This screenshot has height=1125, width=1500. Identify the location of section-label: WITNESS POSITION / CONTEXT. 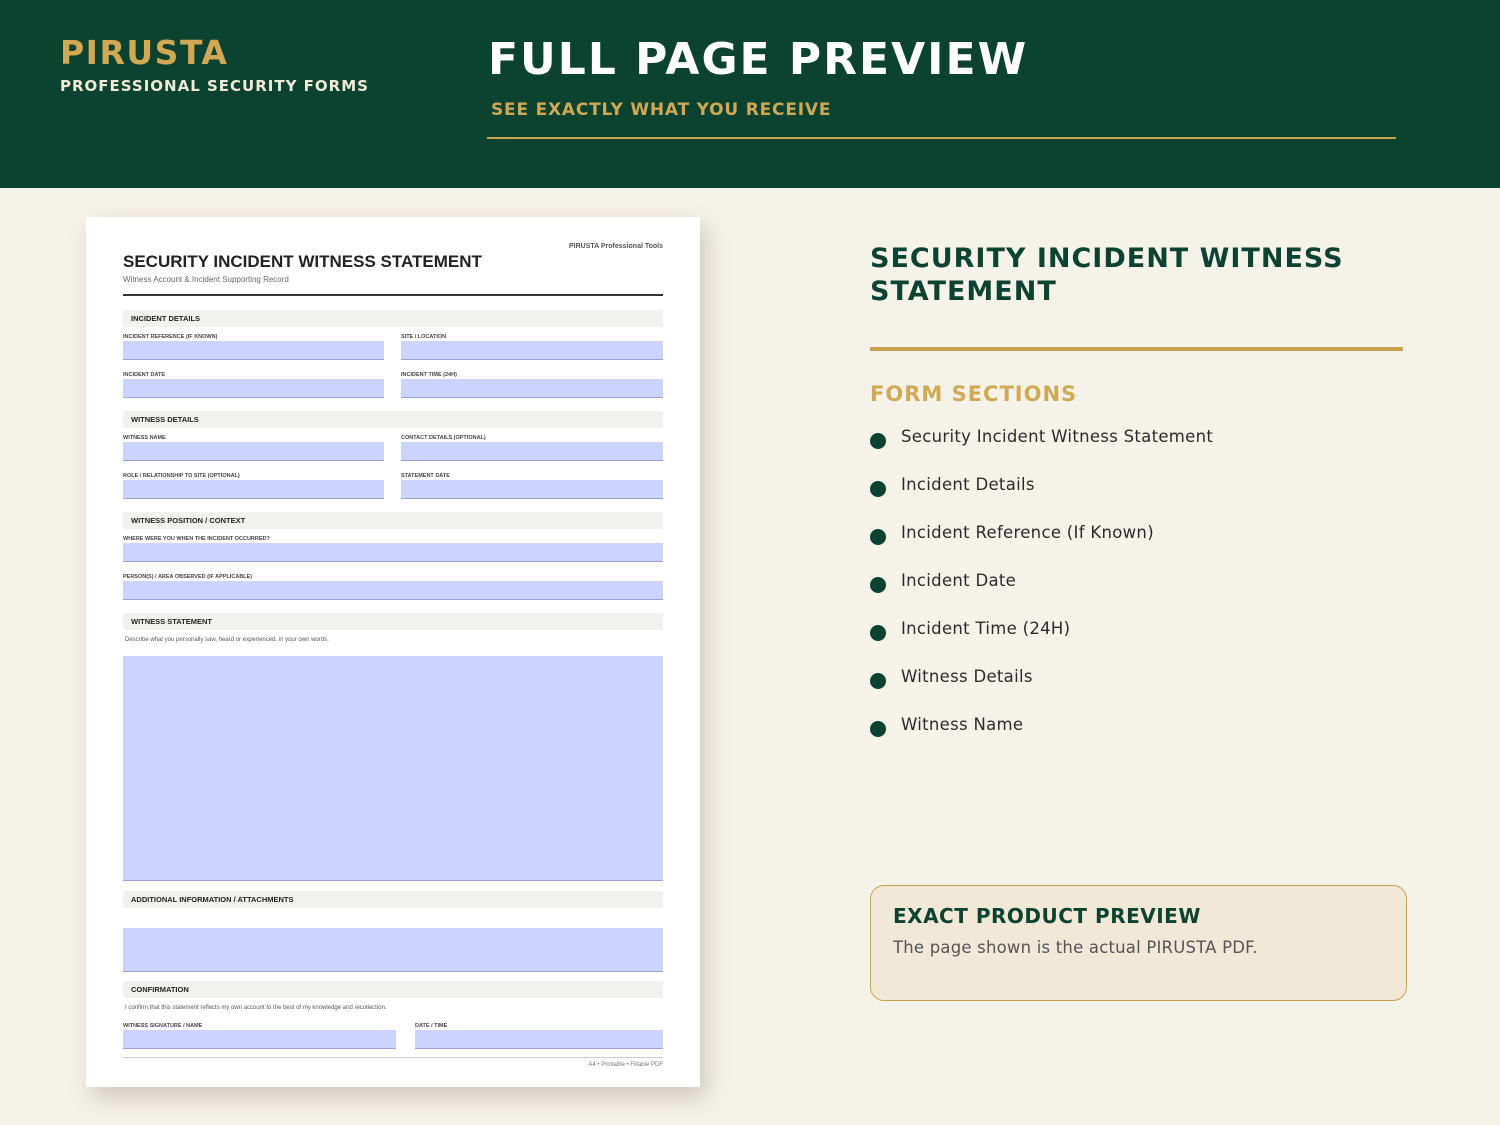
(188, 520).